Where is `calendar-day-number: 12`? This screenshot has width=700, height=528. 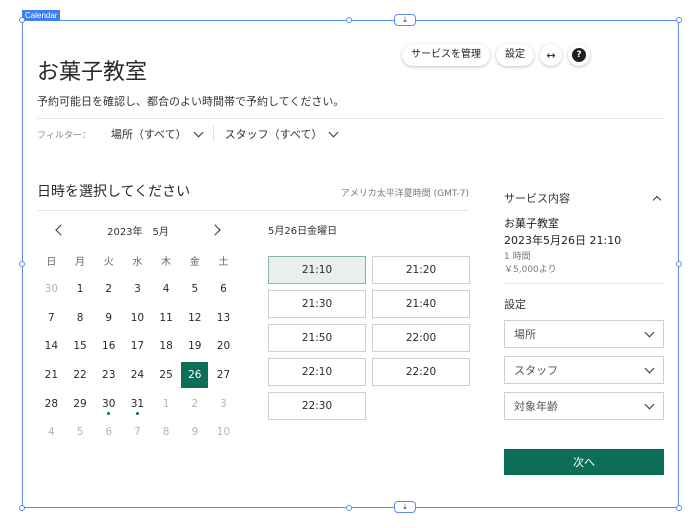 calendar-day-number: 12 is located at coordinates (195, 317).